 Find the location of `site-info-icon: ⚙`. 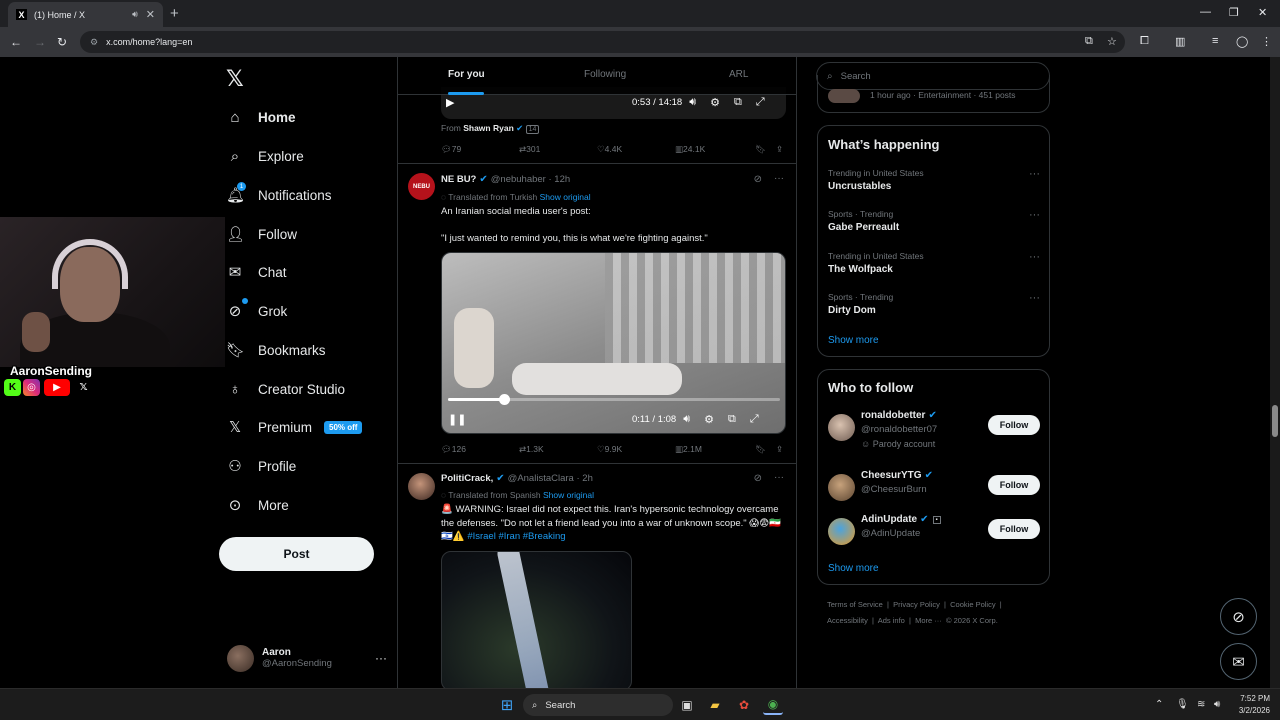

site-info-icon: ⚙ is located at coordinates (94, 42).